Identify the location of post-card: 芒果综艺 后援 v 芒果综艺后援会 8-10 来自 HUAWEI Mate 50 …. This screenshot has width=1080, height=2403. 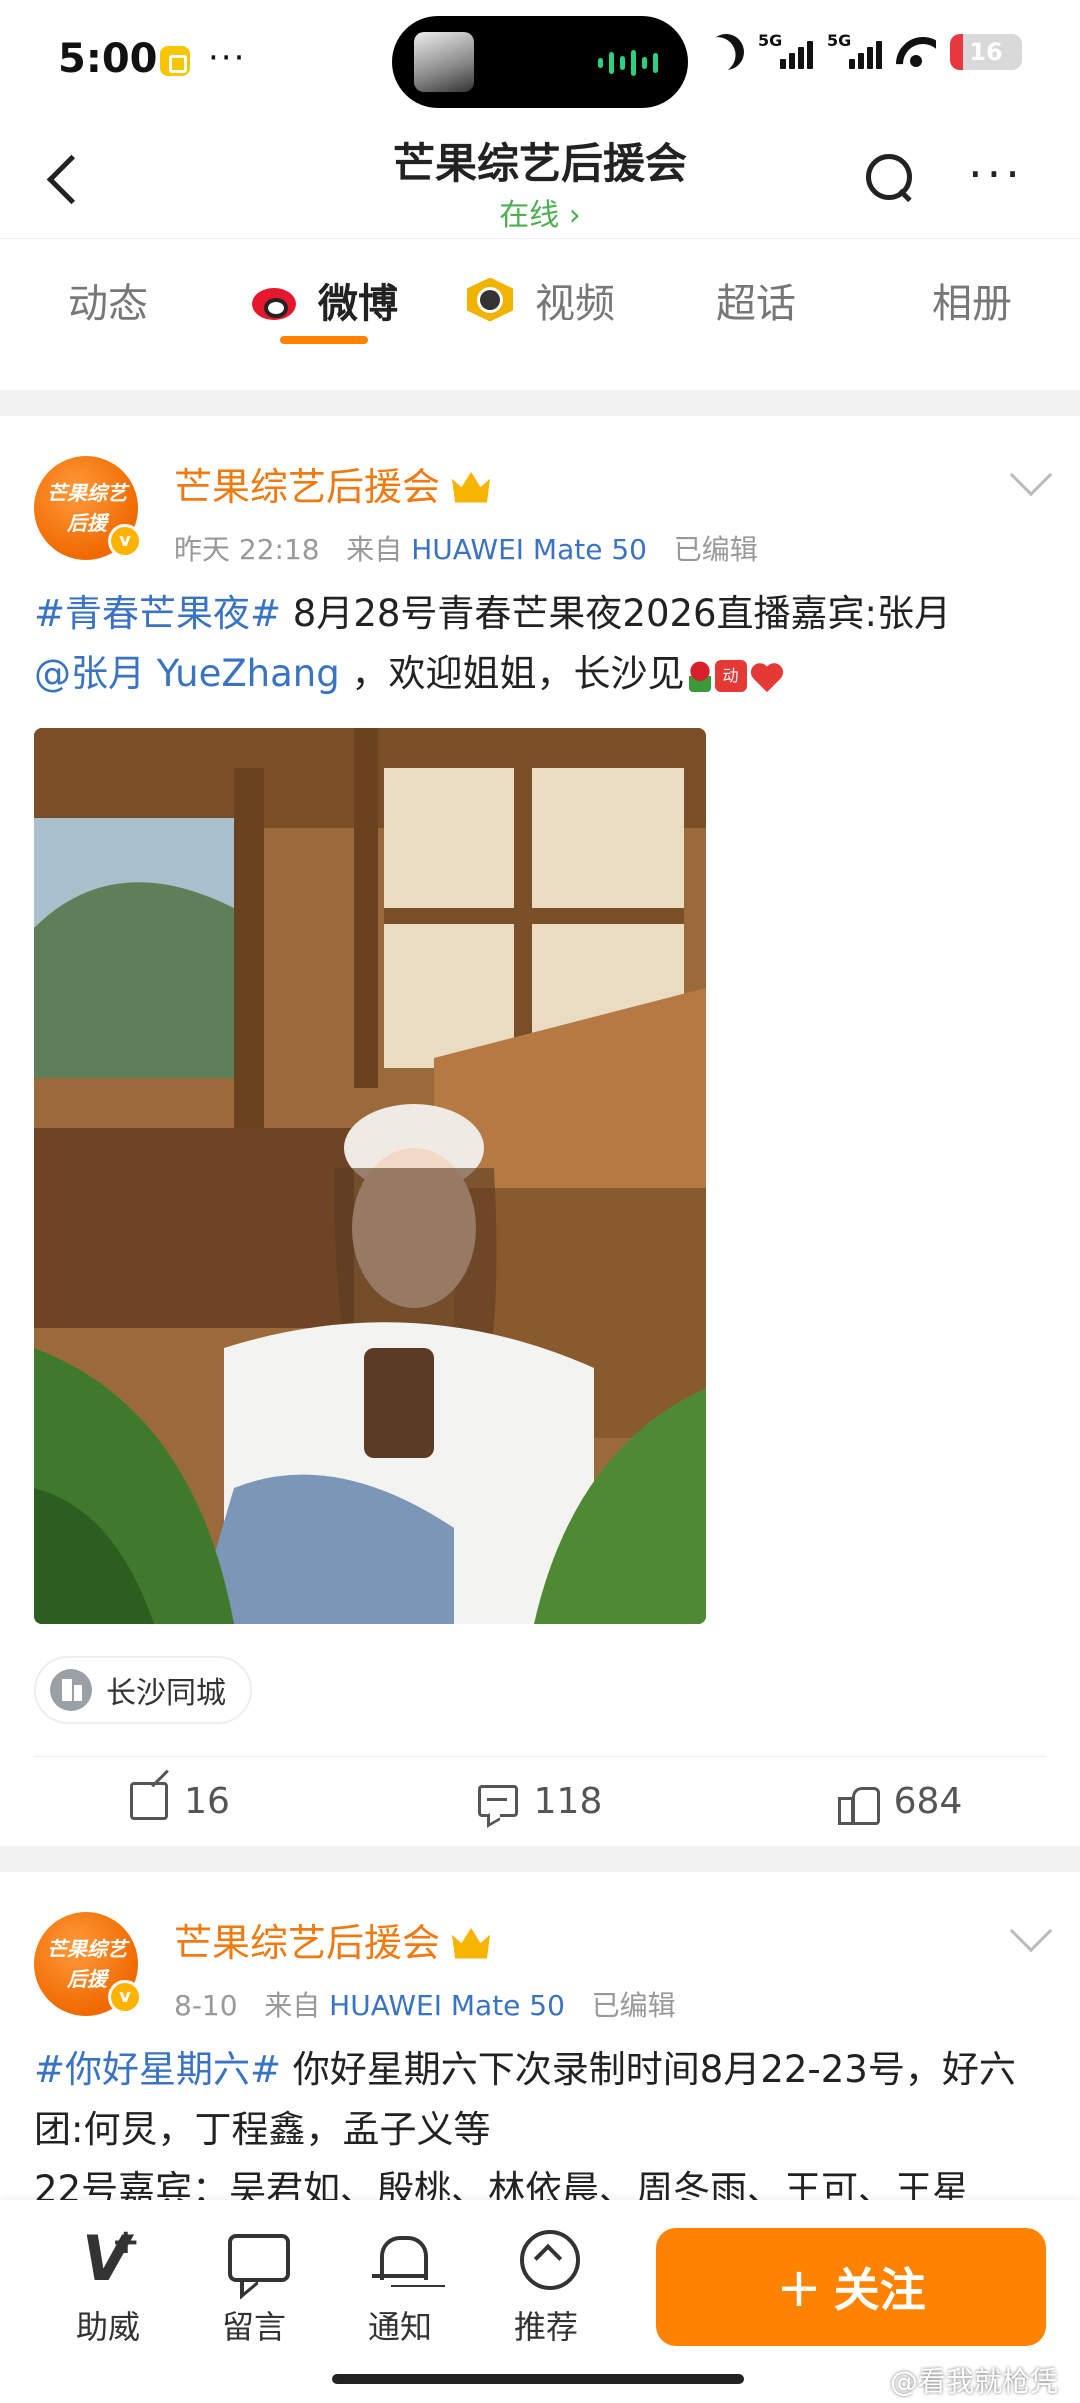
(540, 2036).